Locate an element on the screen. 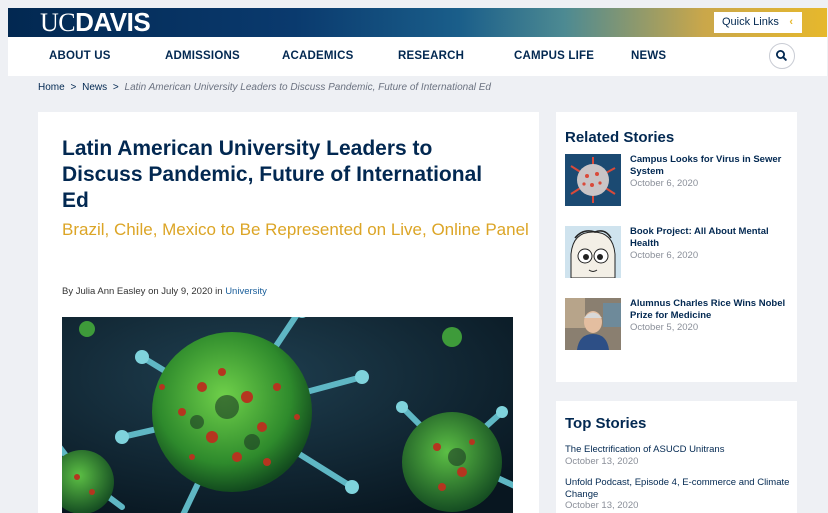 The height and width of the screenshot is (513, 828). top-stories-heading: Top Stories is located at coordinates (606, 423).